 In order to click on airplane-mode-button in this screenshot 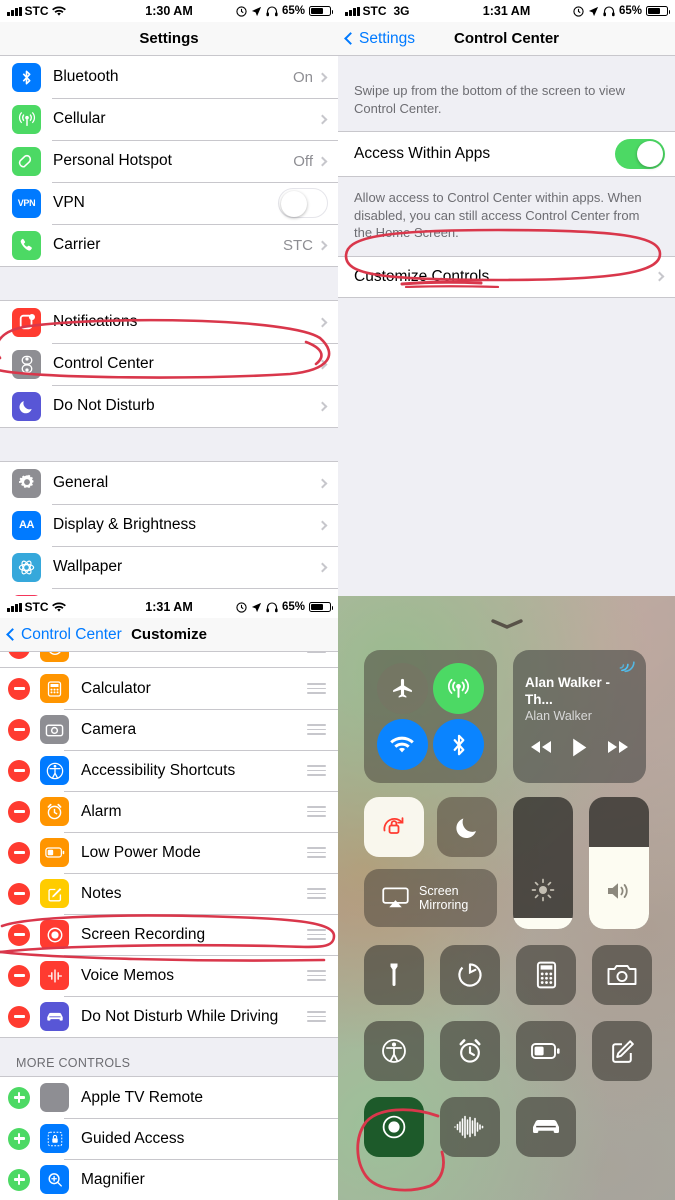, I will do `click(402, 688)`.